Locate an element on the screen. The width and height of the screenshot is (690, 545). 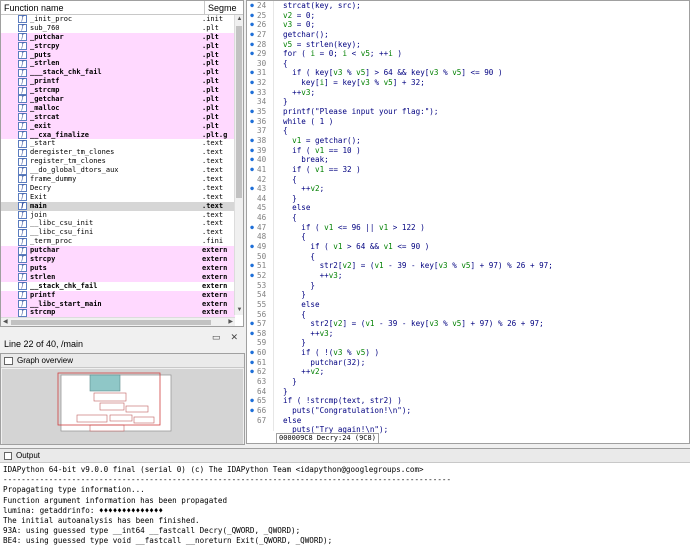
functions-vertical-scrollbar: ▲ ▼ is located at coordinates (238, 165).